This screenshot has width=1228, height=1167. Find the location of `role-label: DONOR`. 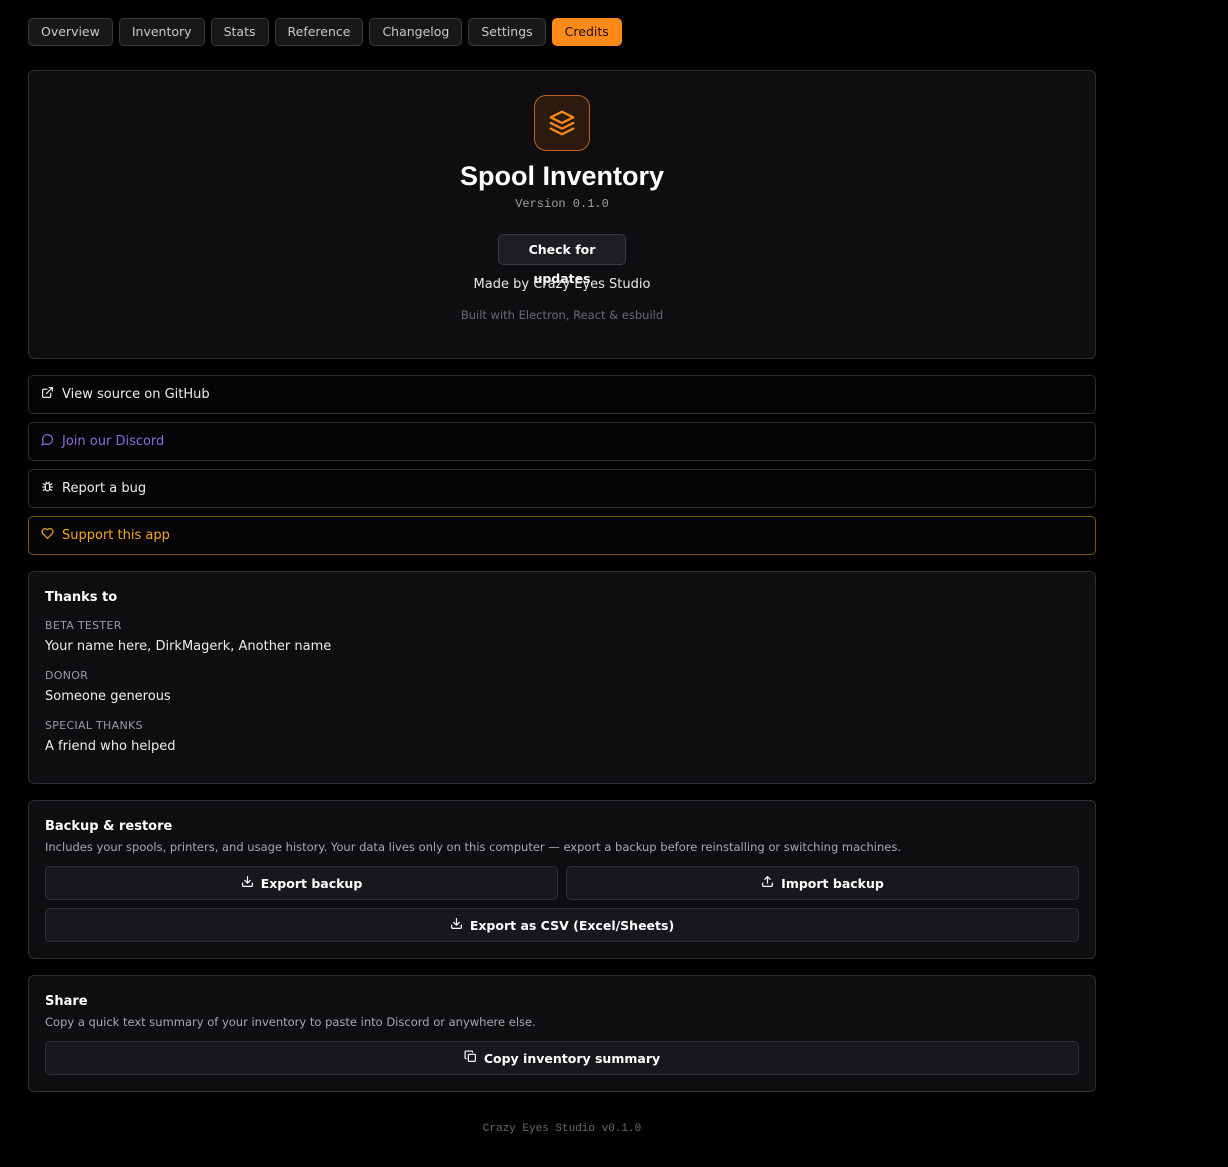

role-label: DONOR is located at coordinates (67, 675).